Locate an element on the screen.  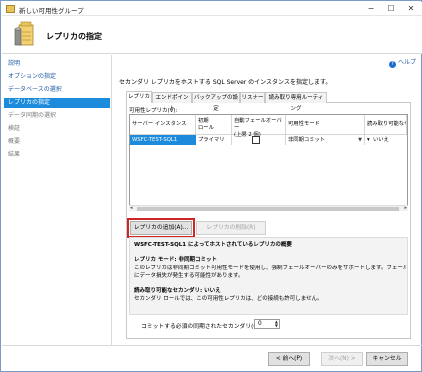
chevron-down-icon: ▼ is located at coordinates (360, 140).